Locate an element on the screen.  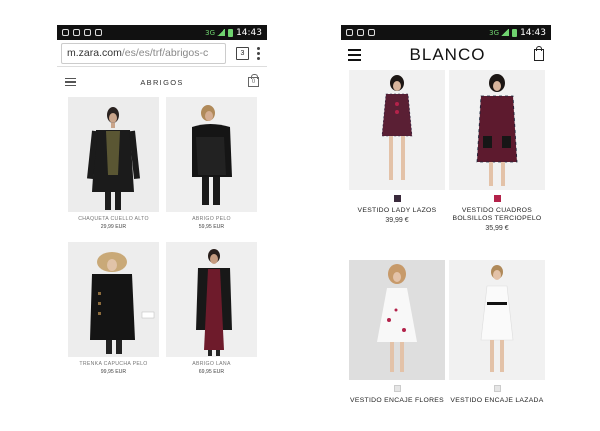
product-name: VESTIDO ENCAJE FLORES is located at coordinates (397, 400).